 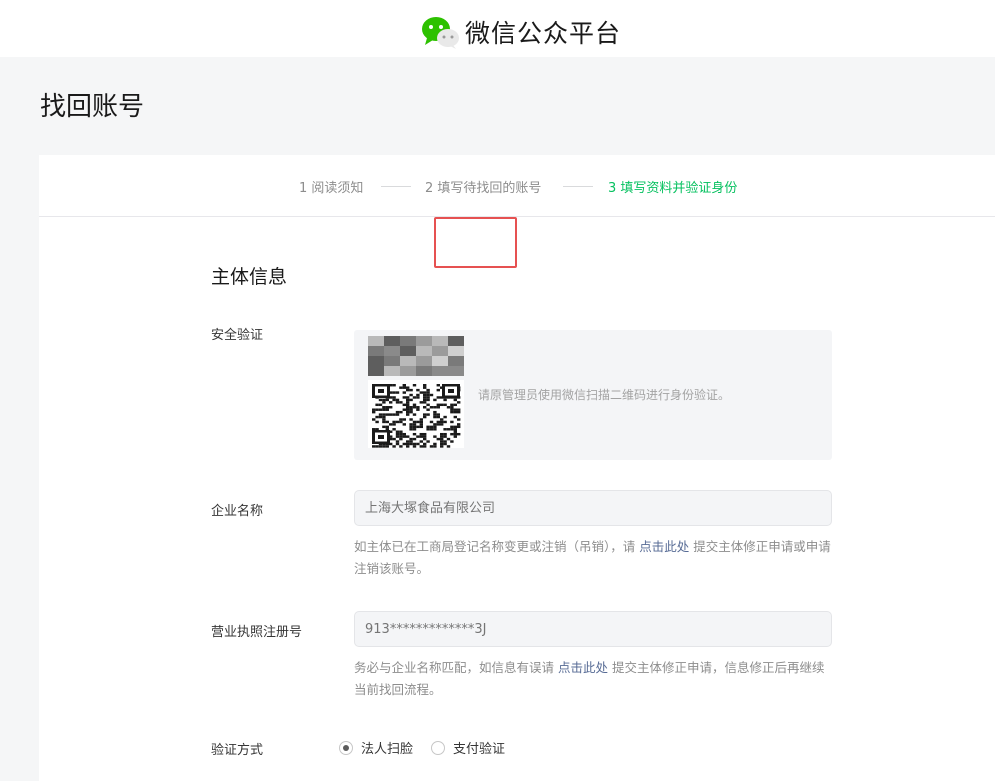 What do you see at coordinates (438, 747) in the screenshot?
I see `radio-unchecked-icon` at bounding box center [438, 747].